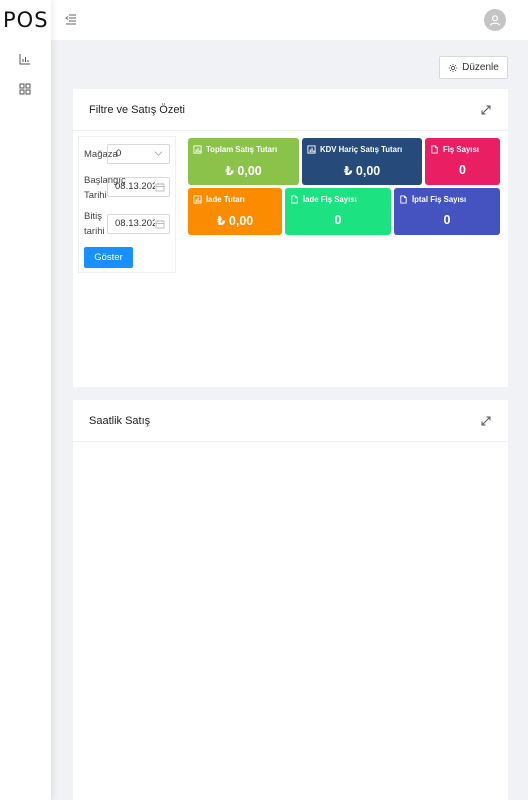 Image resolution: width=528 pixels, height=800 pixels. I want to click on stat-label: İptal Fiş Sayısı, so click(439, 199).